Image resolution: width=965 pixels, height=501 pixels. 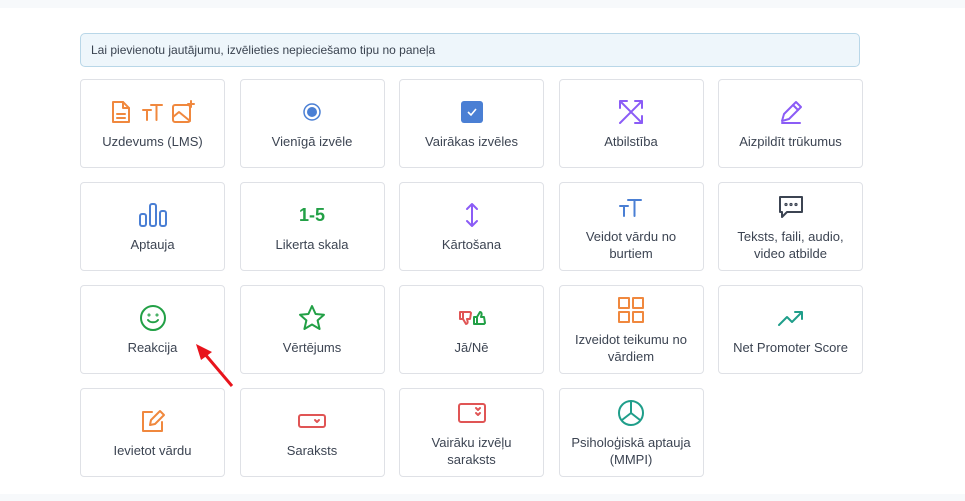 I want to click on grid-icon, so click(x=631, y=310).